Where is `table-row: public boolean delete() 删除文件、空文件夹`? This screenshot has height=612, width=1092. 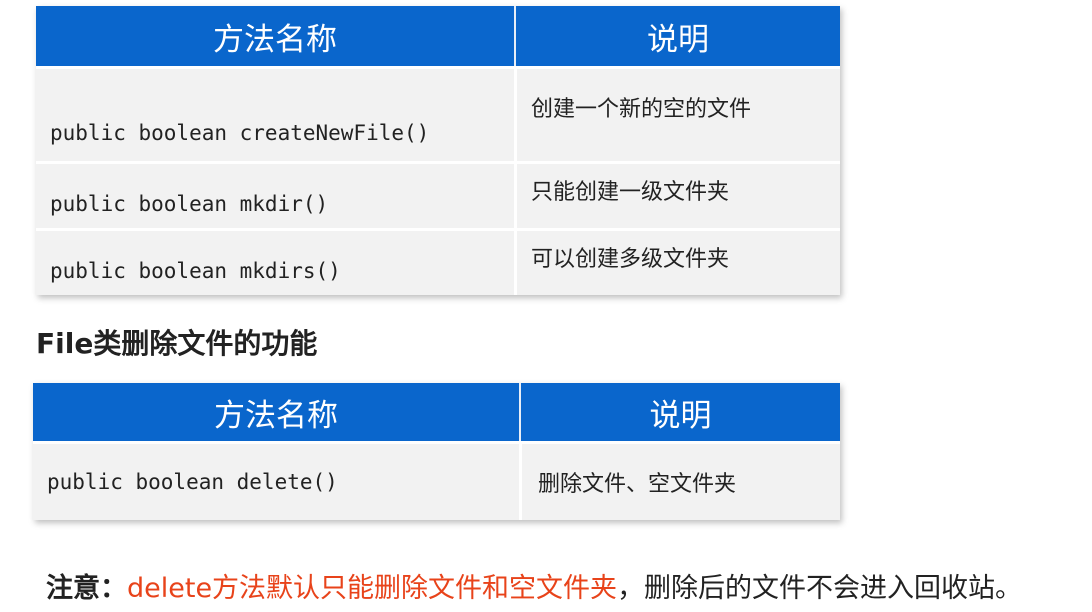 table-row: public boolean delete() 删除文件、空文件夹 is located at coordinates (436, 480).